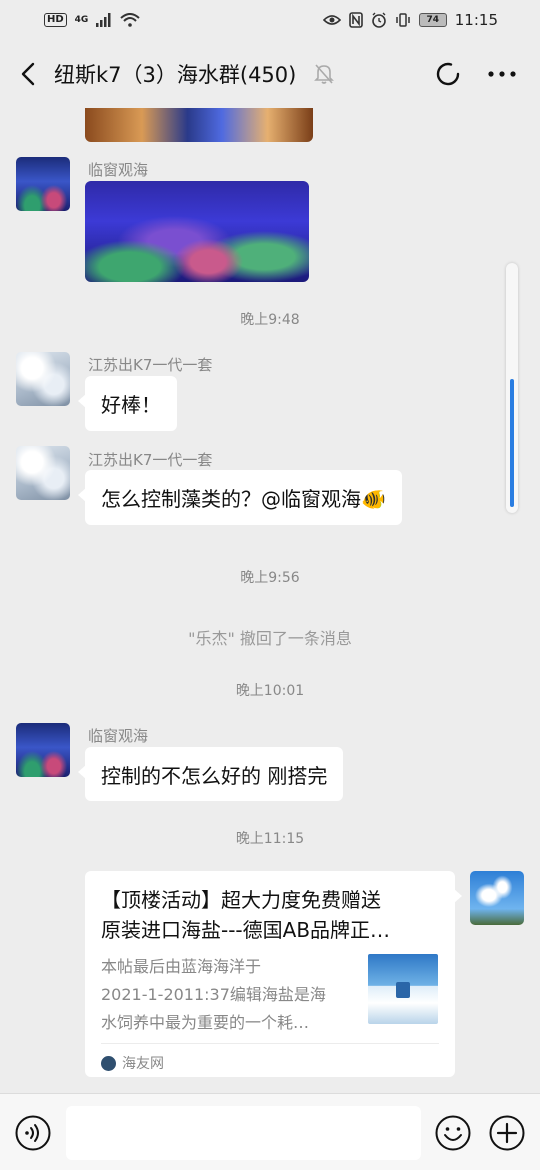 The image size is (540, 1170). I want to click on mute-bell-icon, so click(324, 74).